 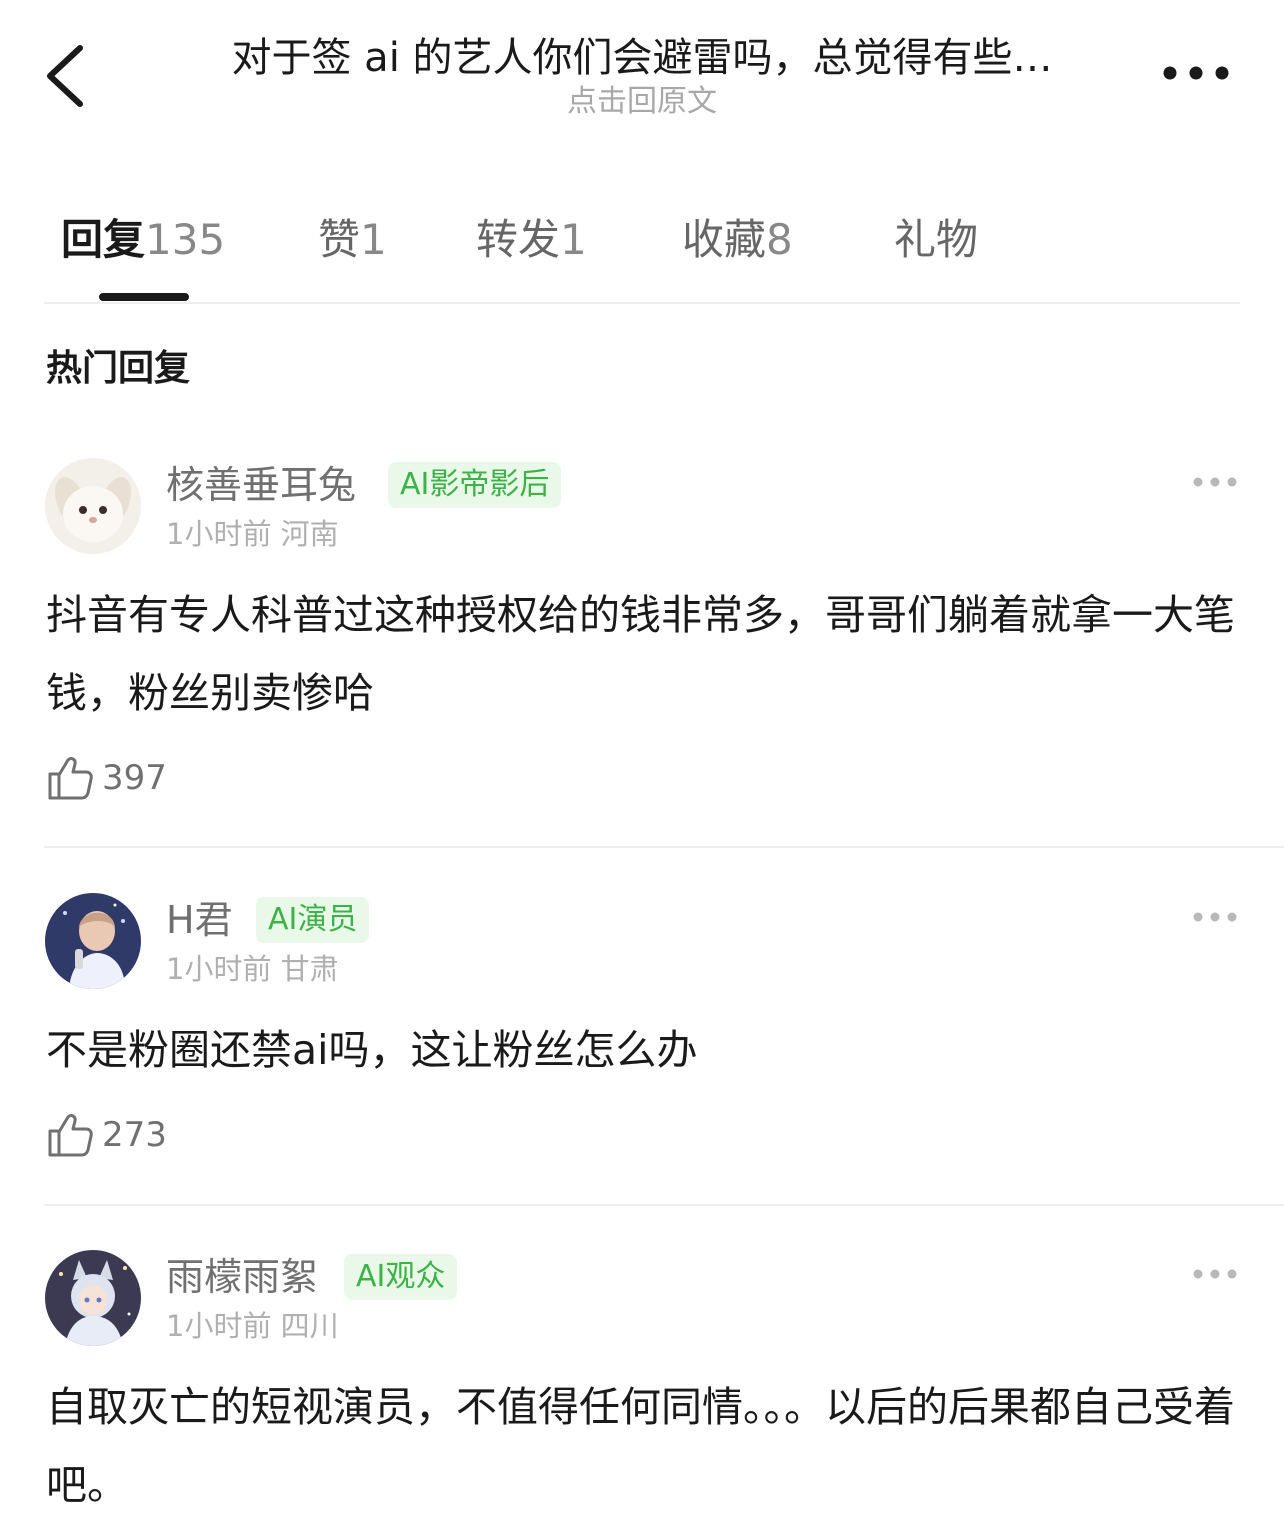 I want to click on tab-favorites: 收藏8, so click(x=737, y=240).